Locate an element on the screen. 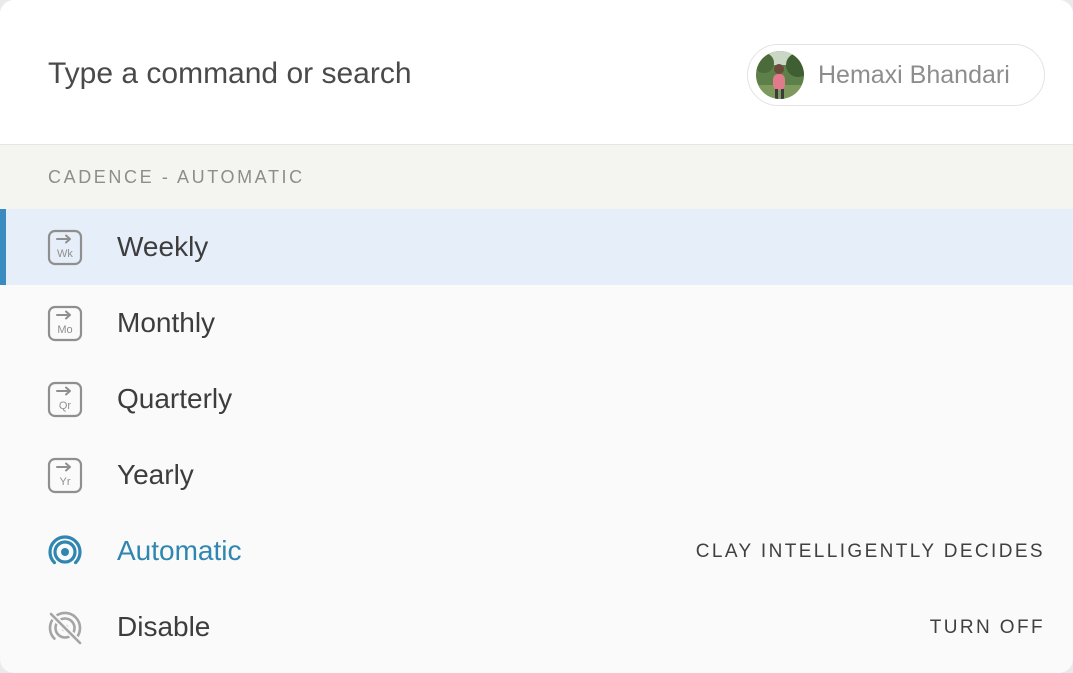 The height and width of the screenshot is (673, 1073). option-label: Yearly is located at coordinates (155, 474).